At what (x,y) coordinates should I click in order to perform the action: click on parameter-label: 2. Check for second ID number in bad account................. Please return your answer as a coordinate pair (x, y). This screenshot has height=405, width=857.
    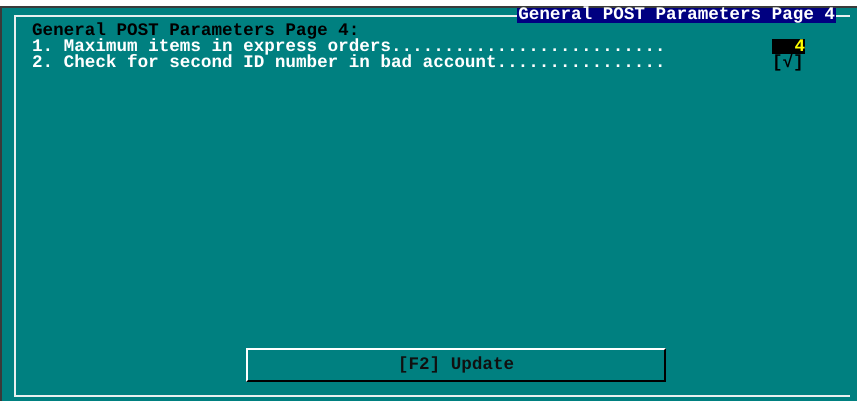
    Looking at the image, I should click on (349, 63).